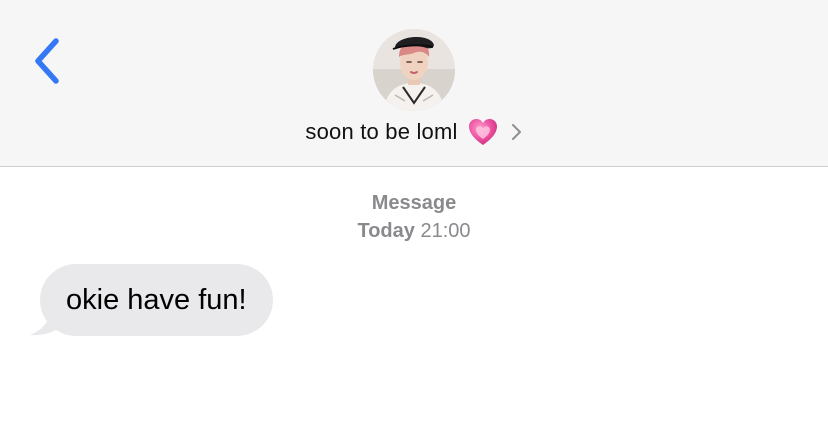  I want to click on contact-avatar-image, so click(414, 70).